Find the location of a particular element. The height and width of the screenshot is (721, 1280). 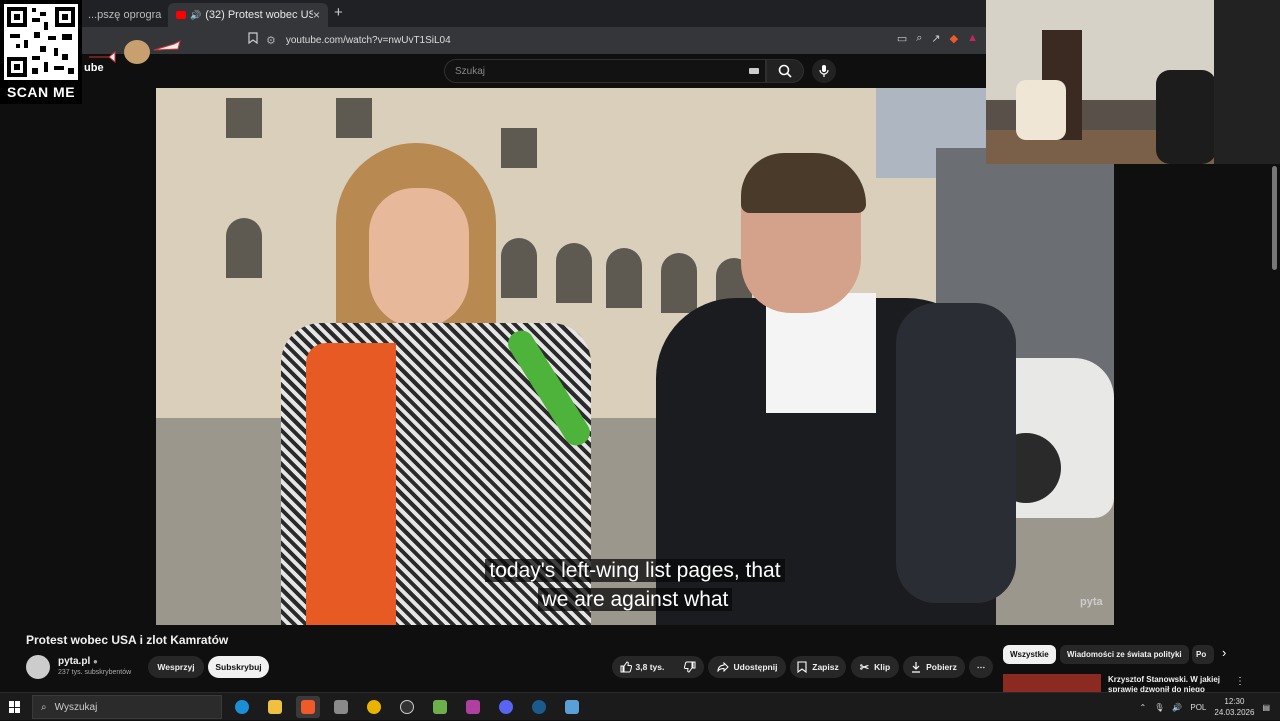

more-actions-button: ⋯ is located at coordinates (981, 667).